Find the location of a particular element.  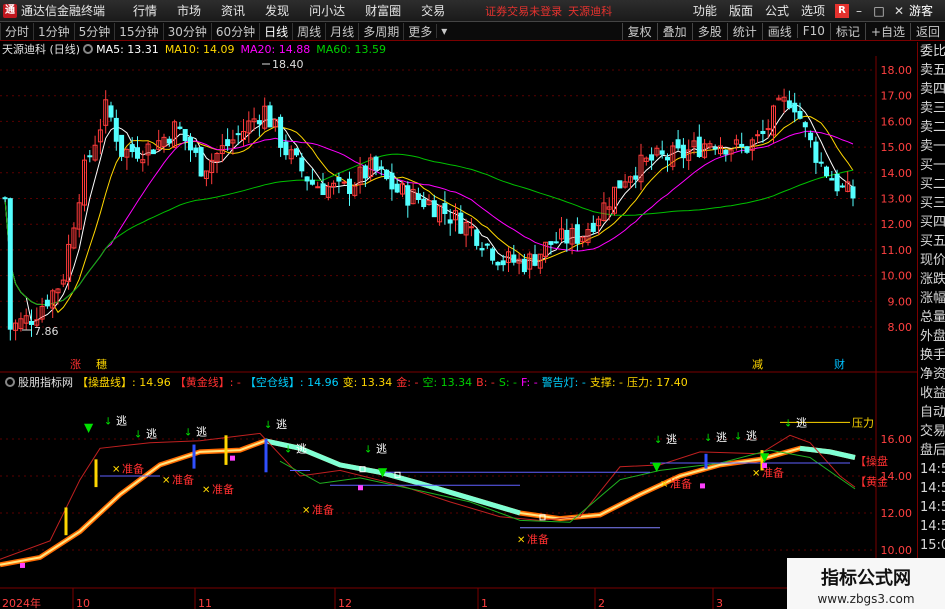

right-panel-item: 自动 is located at coordinates (931, 412).